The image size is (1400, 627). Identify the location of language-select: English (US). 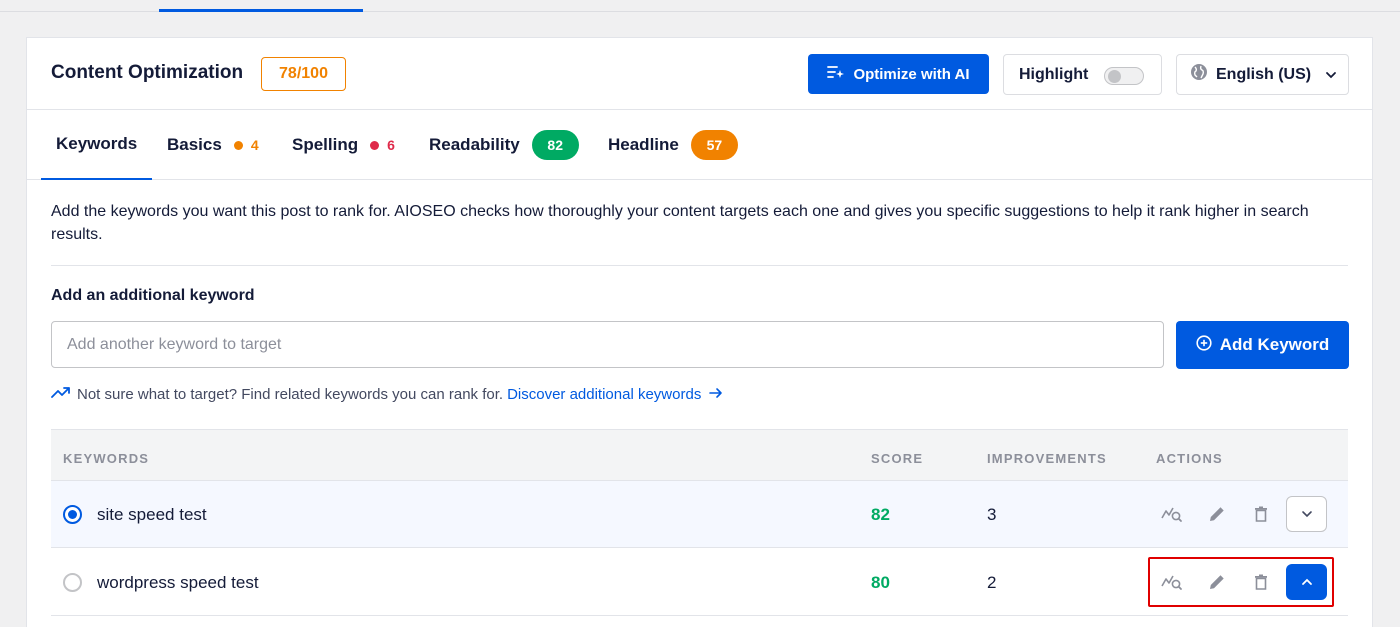
(1262, 74).